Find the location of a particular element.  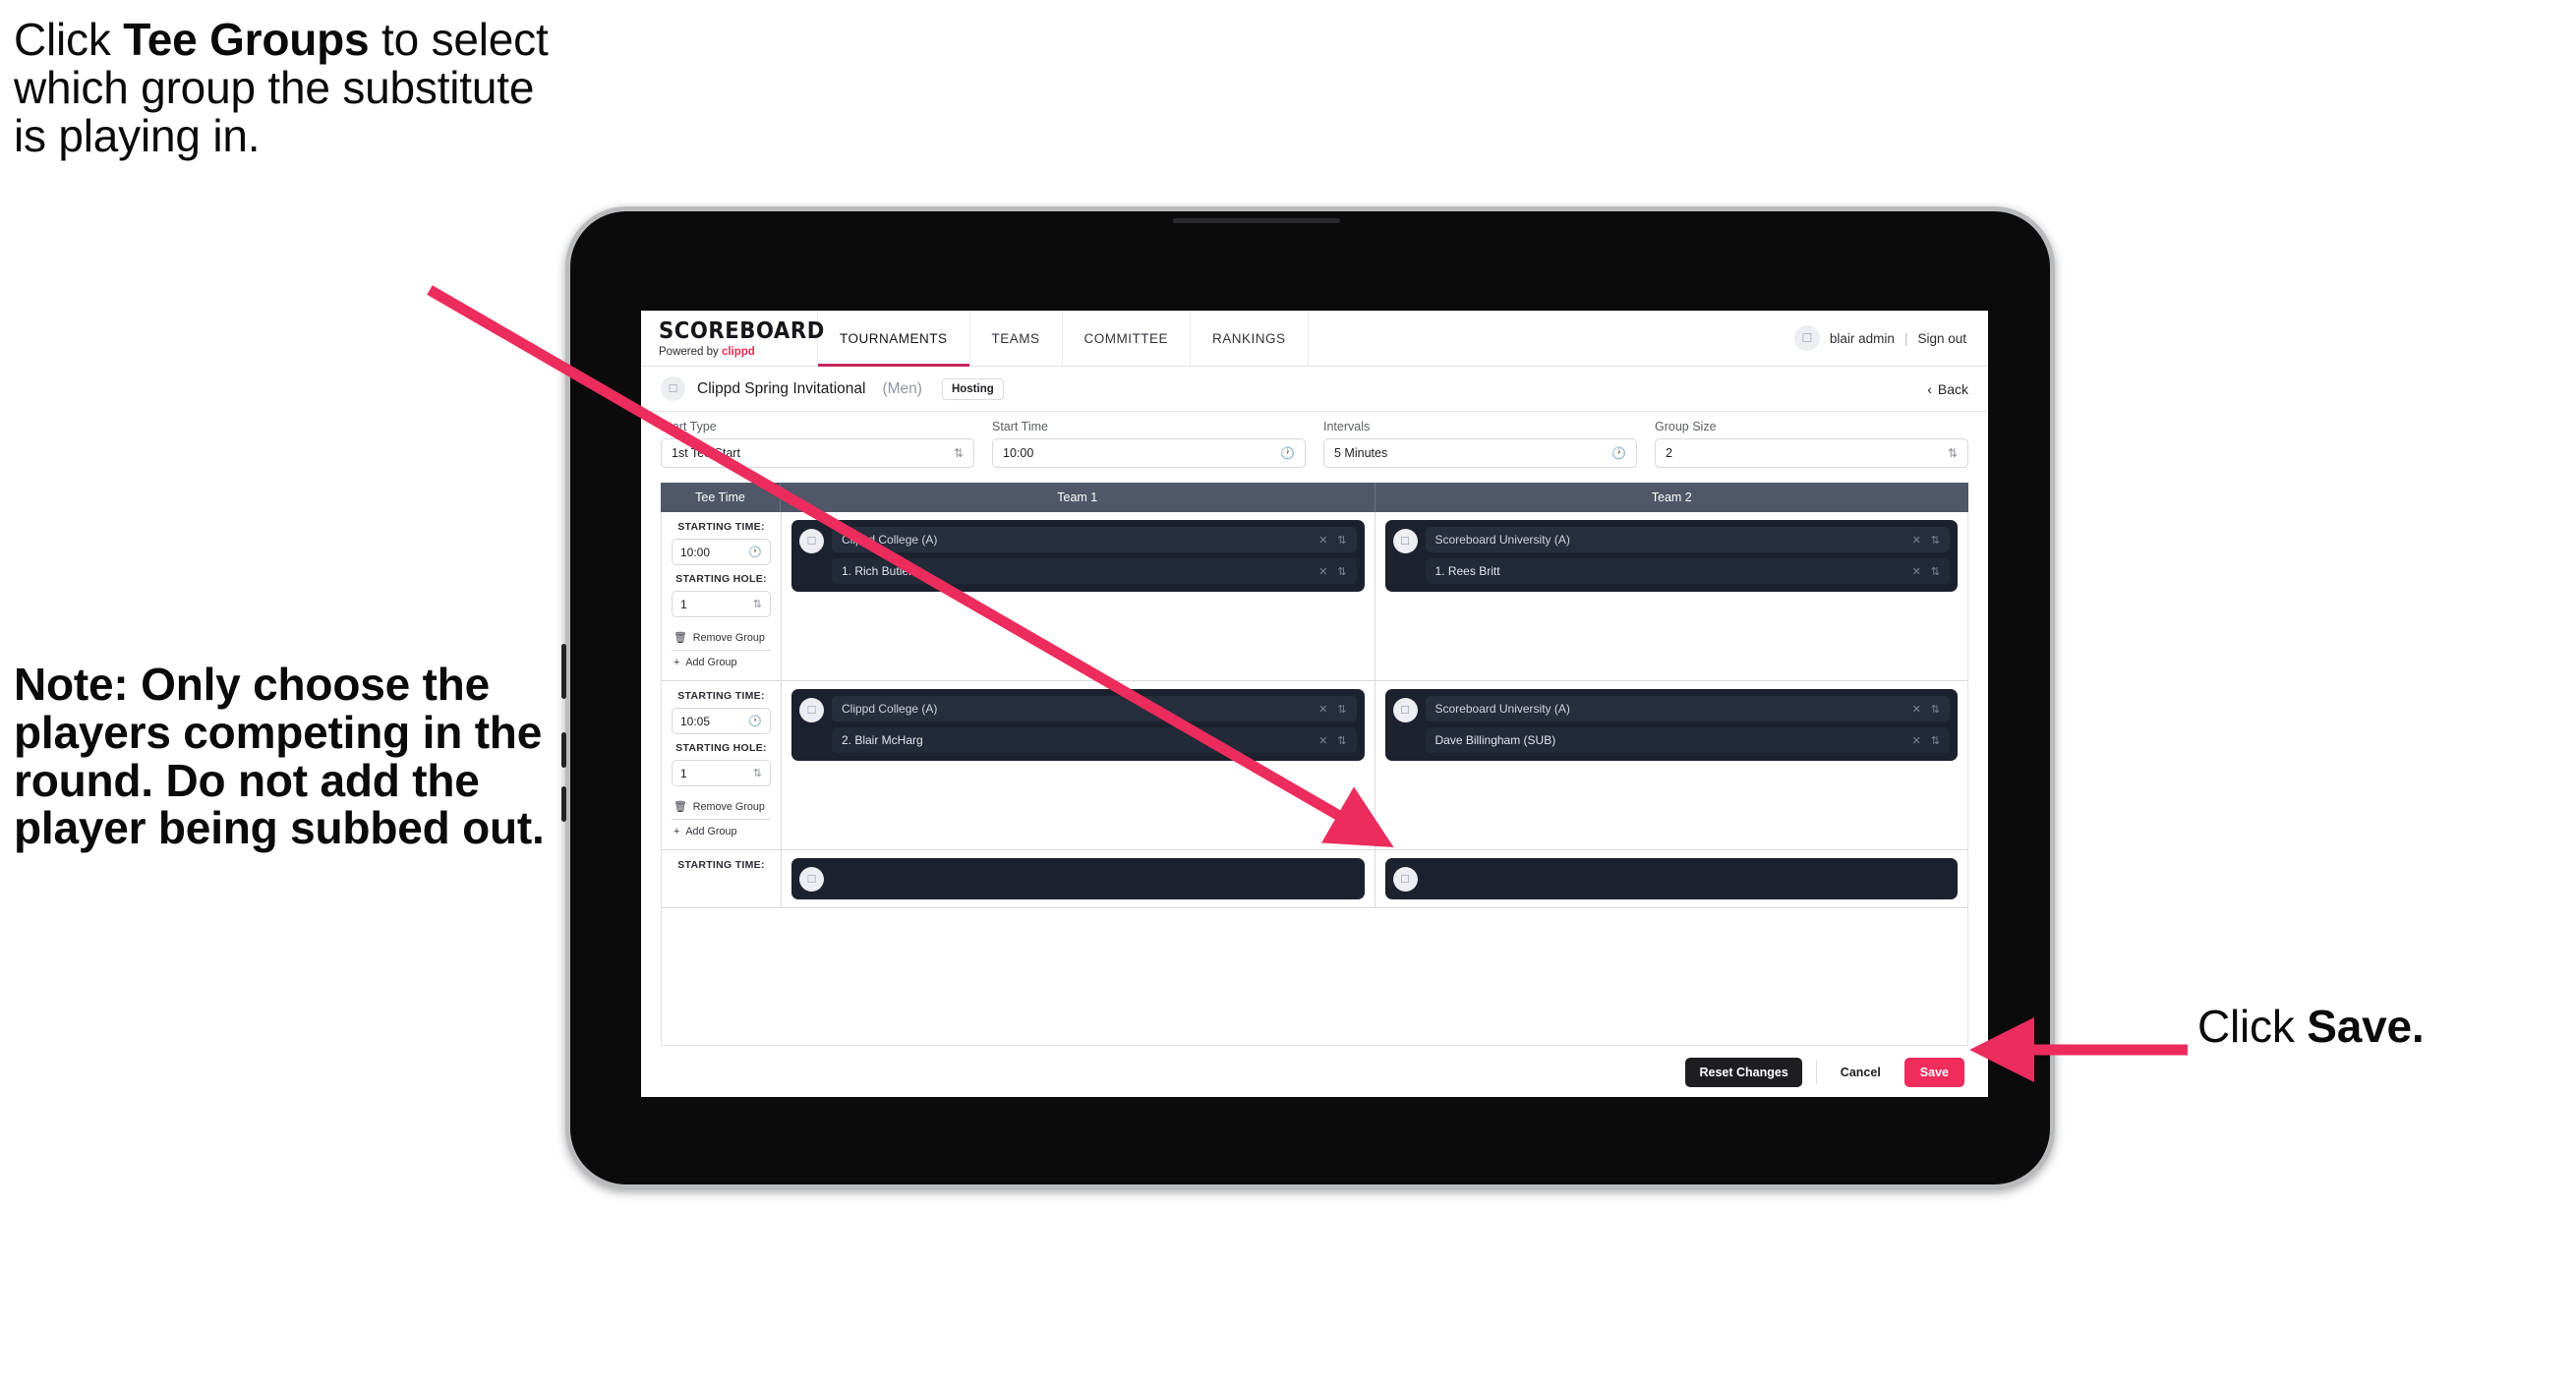

start-time-value: 10:00 is located at coordinates (1018, 453).